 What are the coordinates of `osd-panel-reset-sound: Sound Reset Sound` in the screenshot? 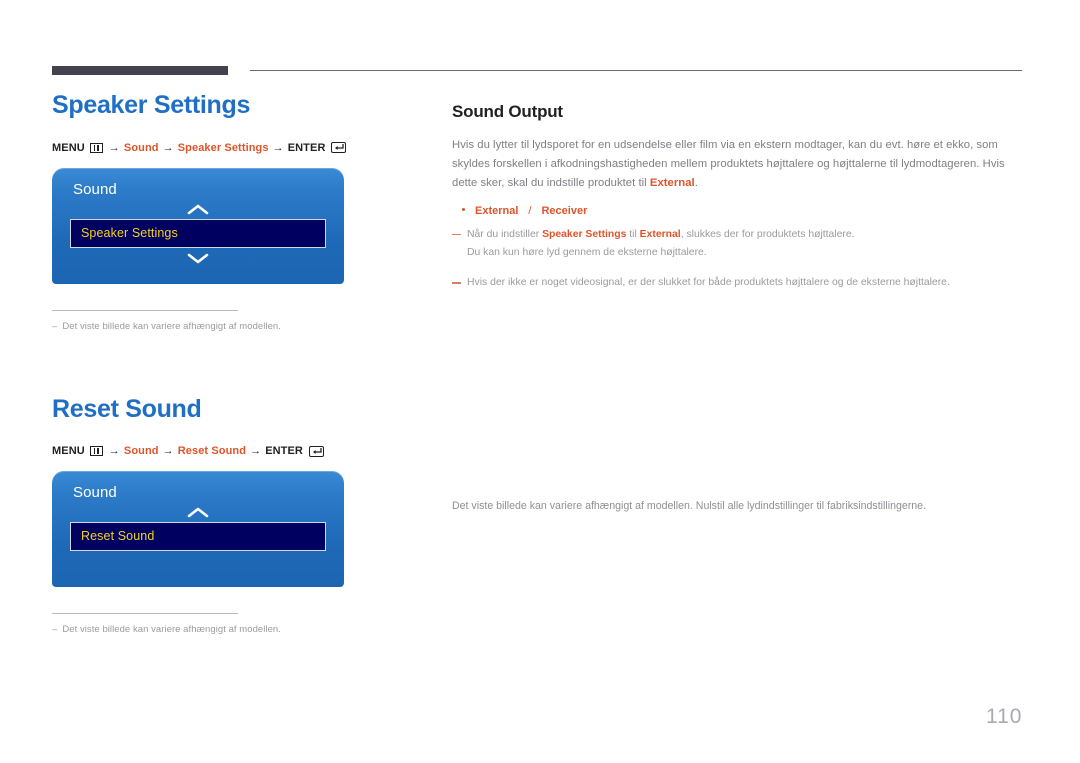 It's located at (198, 529).